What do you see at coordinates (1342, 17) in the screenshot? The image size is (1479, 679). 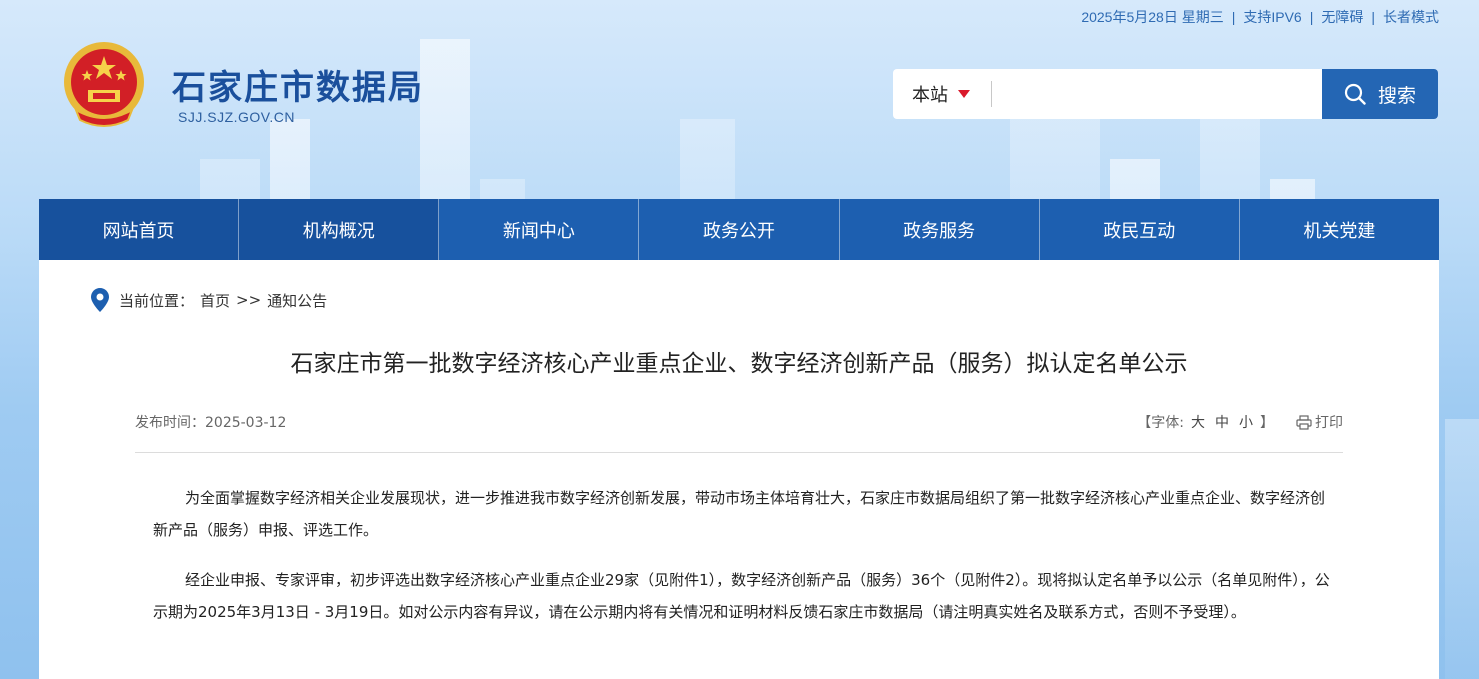 I see `accessibility-link: 无障碍` at bounding box center [1342, 17].